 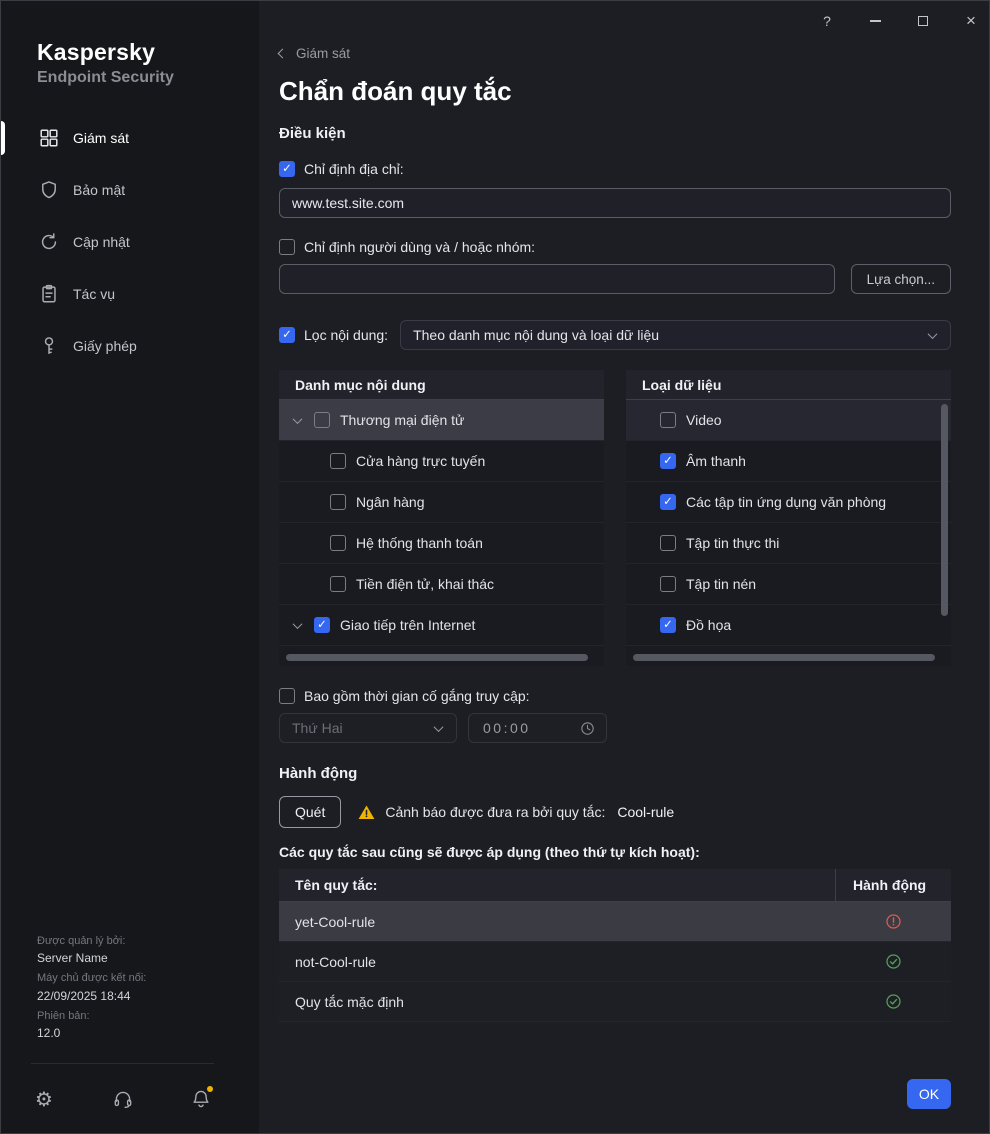 What do you see at coordinates (341, 169) in the screenshot?
I see `address-checkbox-row: Chỉ định địa chỉ:` at bounding box center [341, 169].